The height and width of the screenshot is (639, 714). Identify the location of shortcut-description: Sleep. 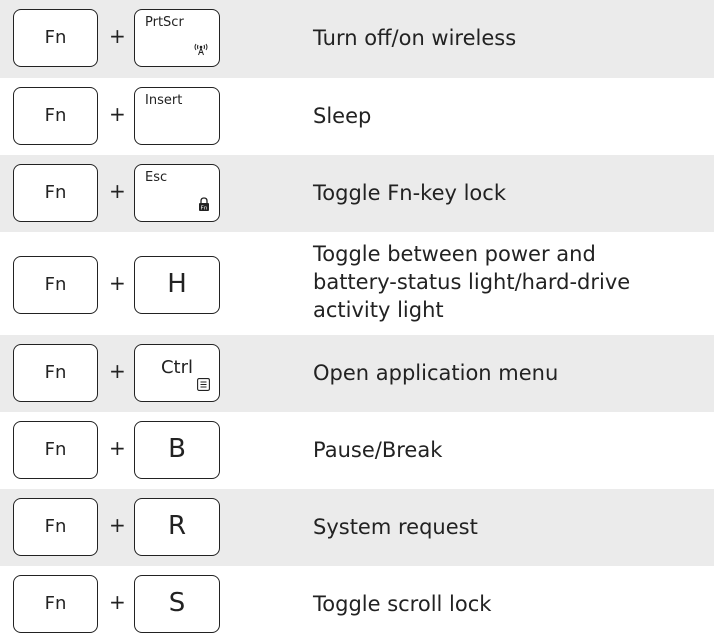
(342, 116).